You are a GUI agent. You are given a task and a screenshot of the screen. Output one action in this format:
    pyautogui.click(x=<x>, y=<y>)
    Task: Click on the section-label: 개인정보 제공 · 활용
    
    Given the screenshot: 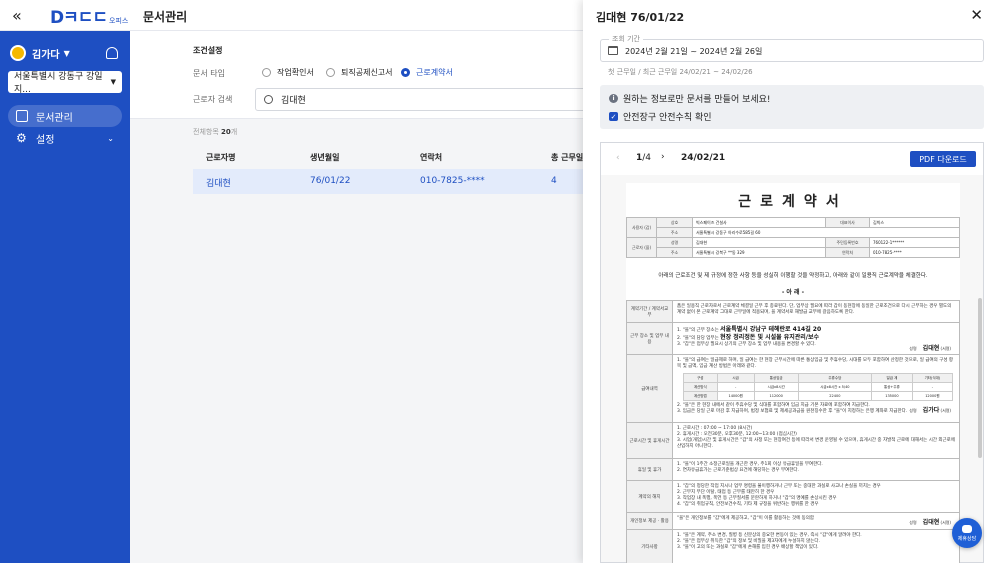 What is the action you would take?
    pyautogui.click(x=650, y=521)
    